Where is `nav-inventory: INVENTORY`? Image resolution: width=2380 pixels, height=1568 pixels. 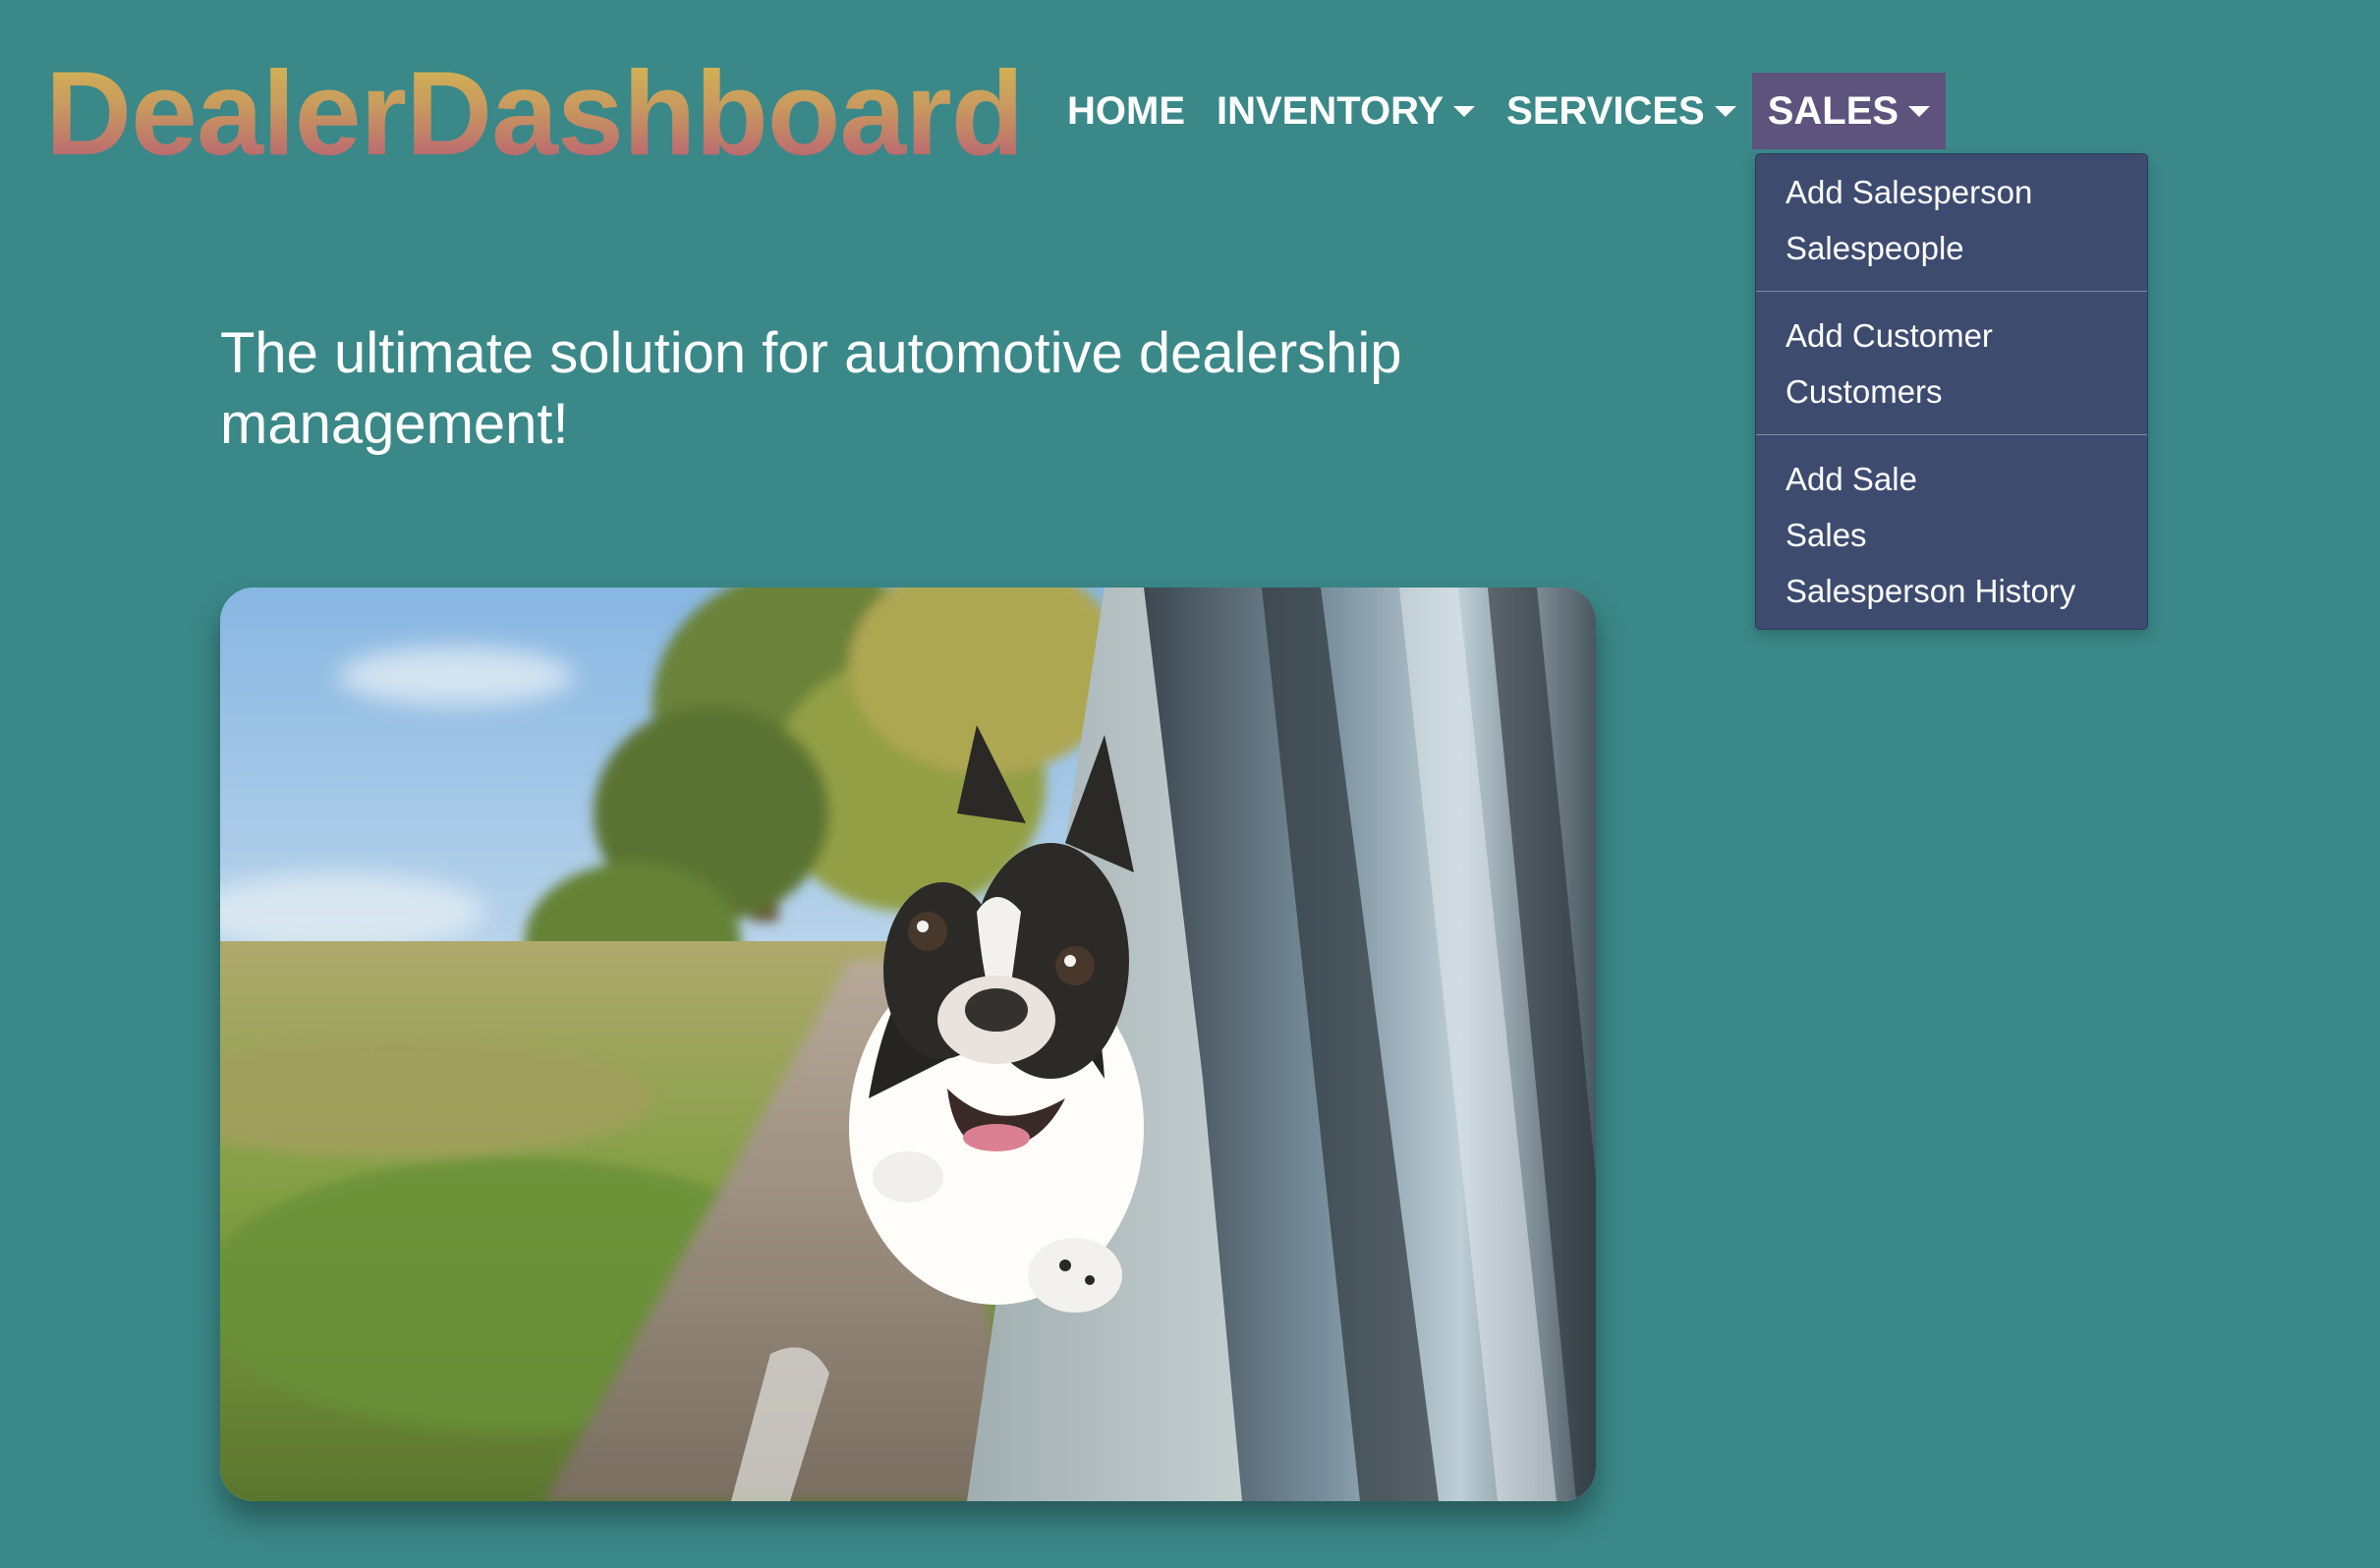 nav-inventory: INVENTORY is located at coordinates (1346, 111).